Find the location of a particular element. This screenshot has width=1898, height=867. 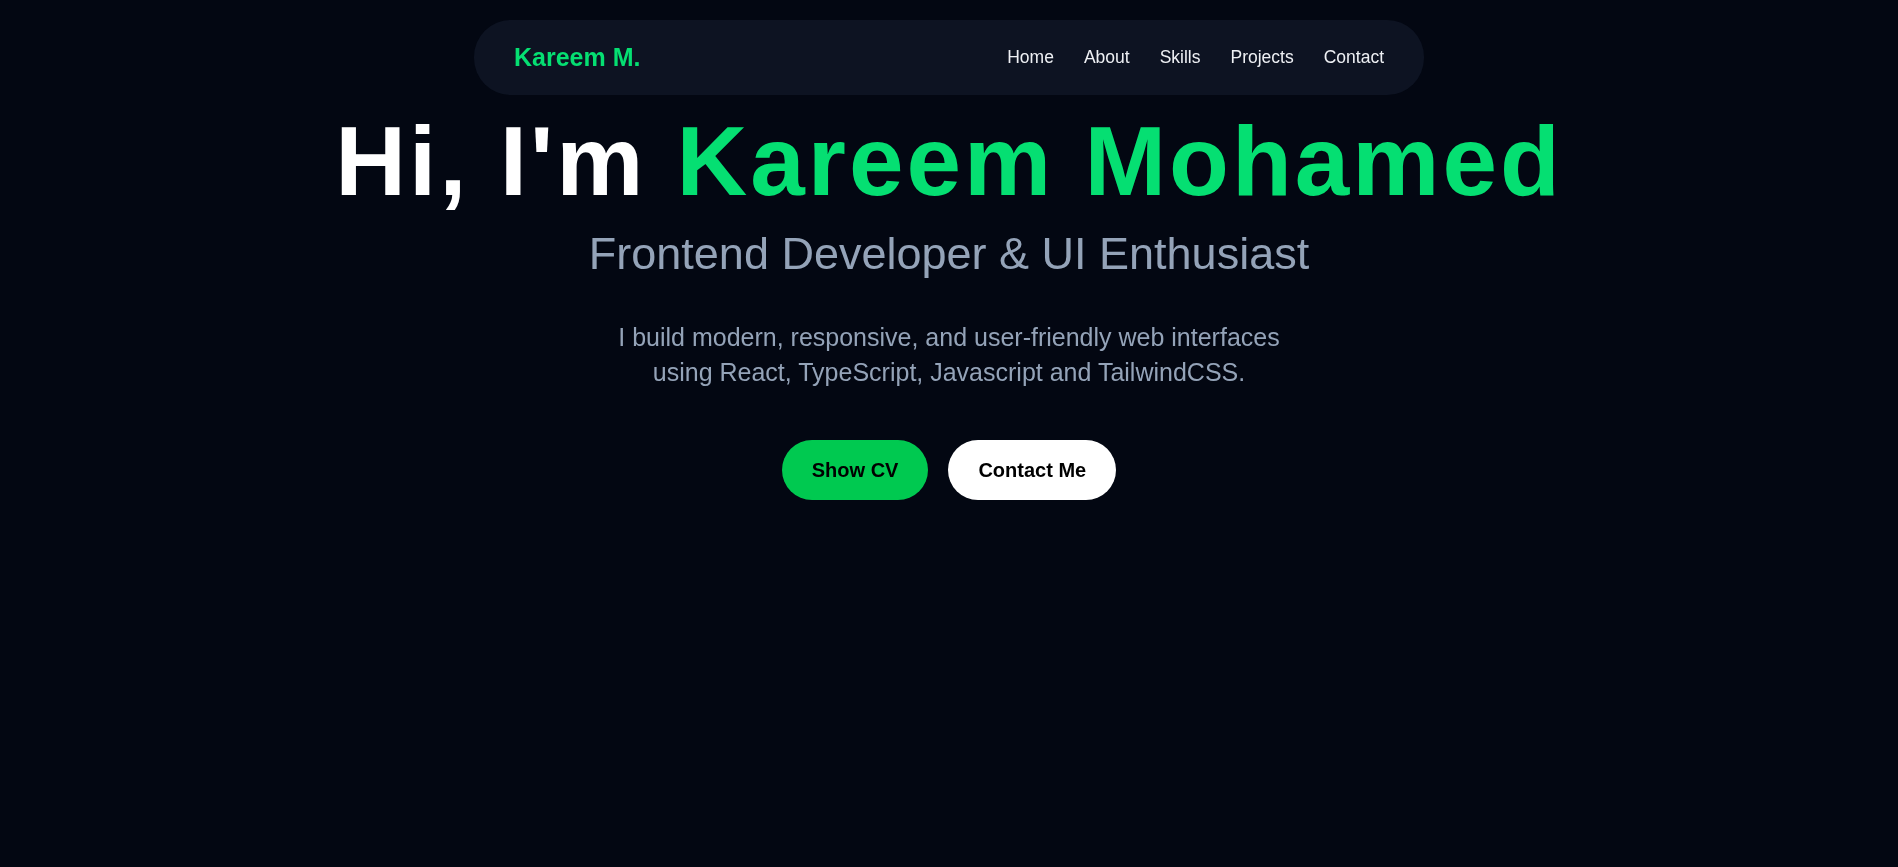

hero-description: I build modern, responsive, and user-friendly web interfaces using React, TypeScript, Javascript and TailwindCSS. is located at coordinates (949, 355).